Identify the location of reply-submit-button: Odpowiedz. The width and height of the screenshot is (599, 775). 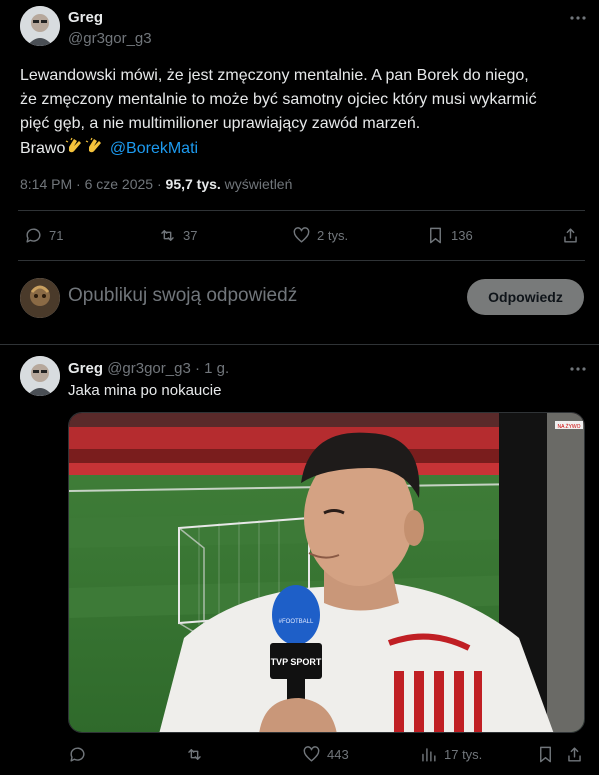
(525, 297).